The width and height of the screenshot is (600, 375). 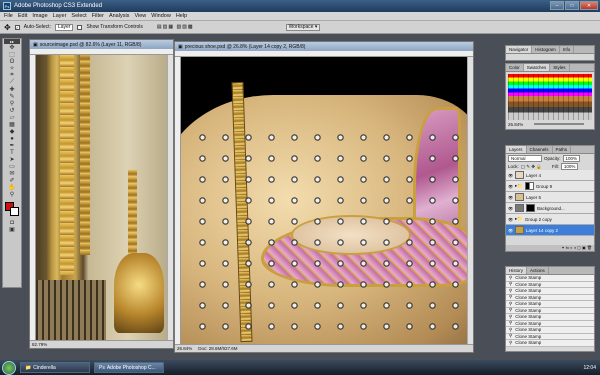 I want to click on layer-row: 👁 ▸📁 Group 9, so click(x=550, y=186).